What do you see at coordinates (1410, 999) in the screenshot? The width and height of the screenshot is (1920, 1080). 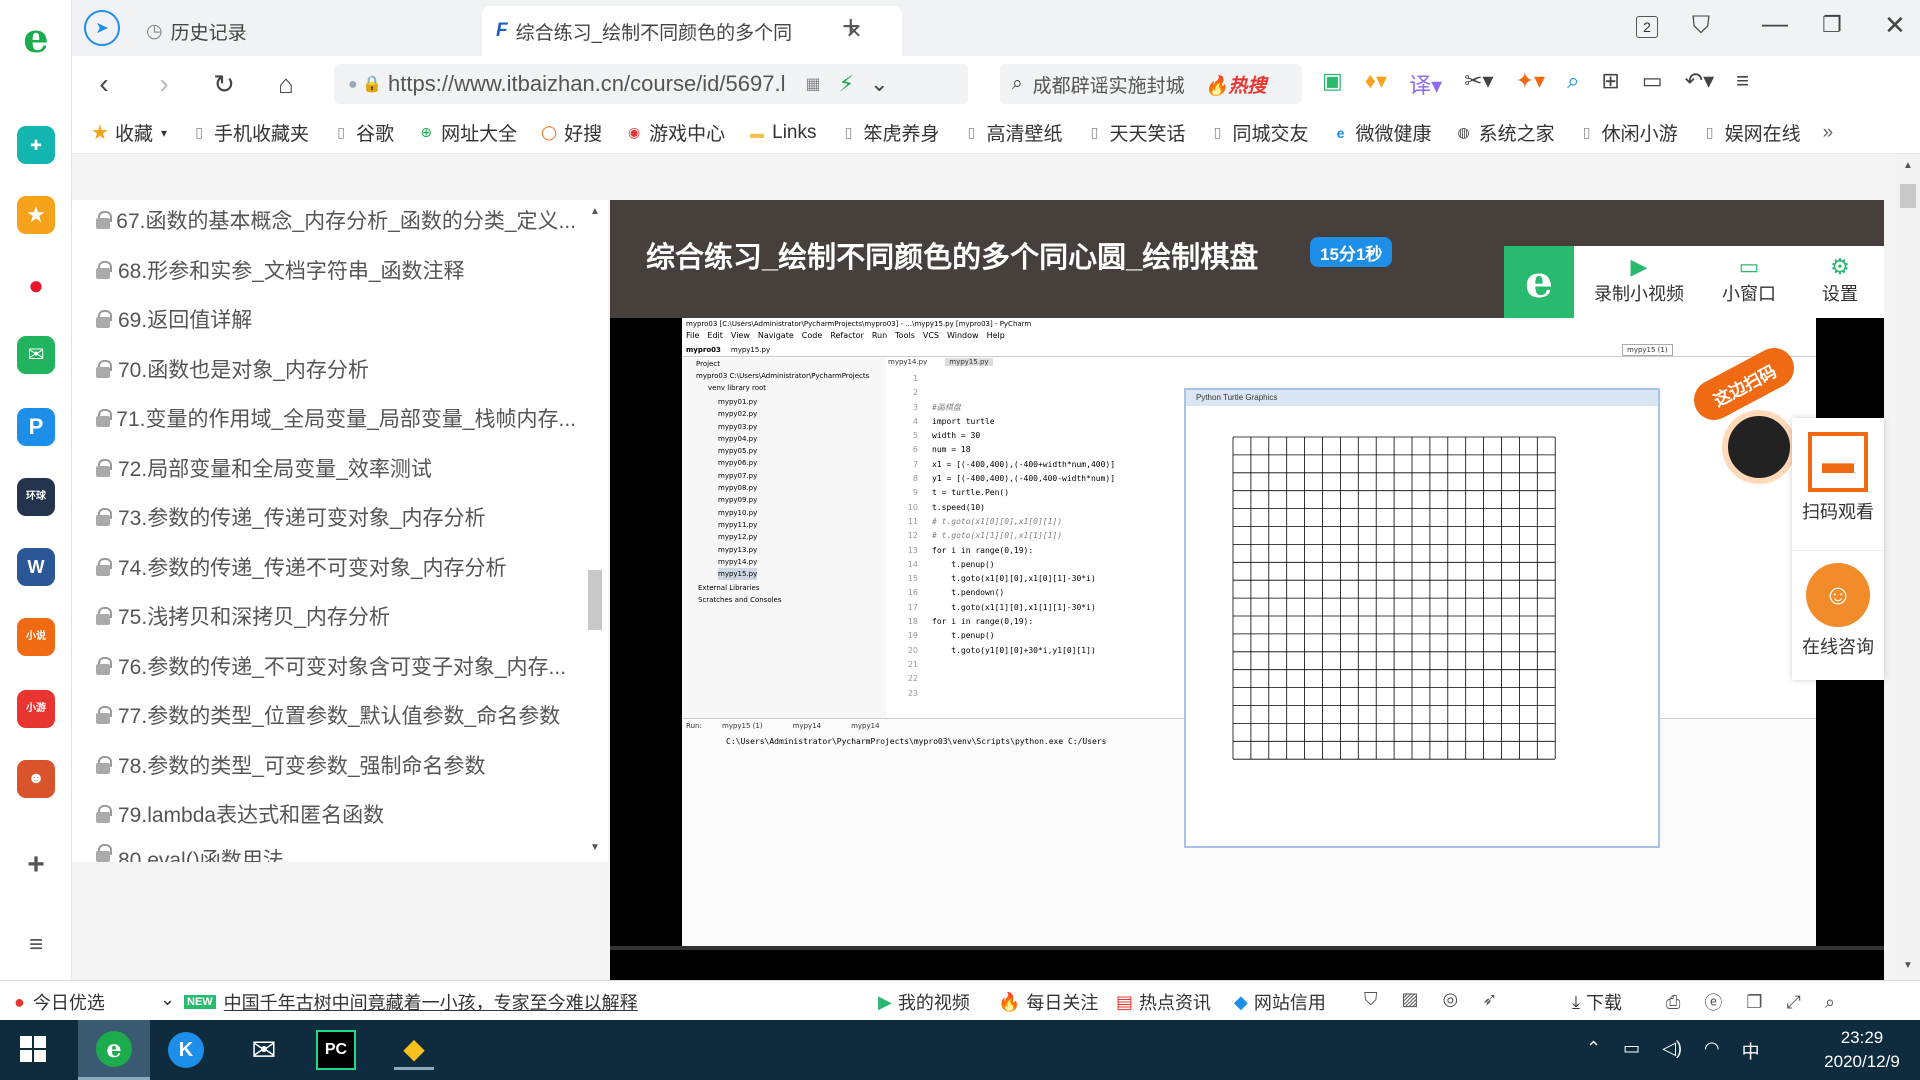 I see `image-icon: ▨` at bounding box center [1410, 999].